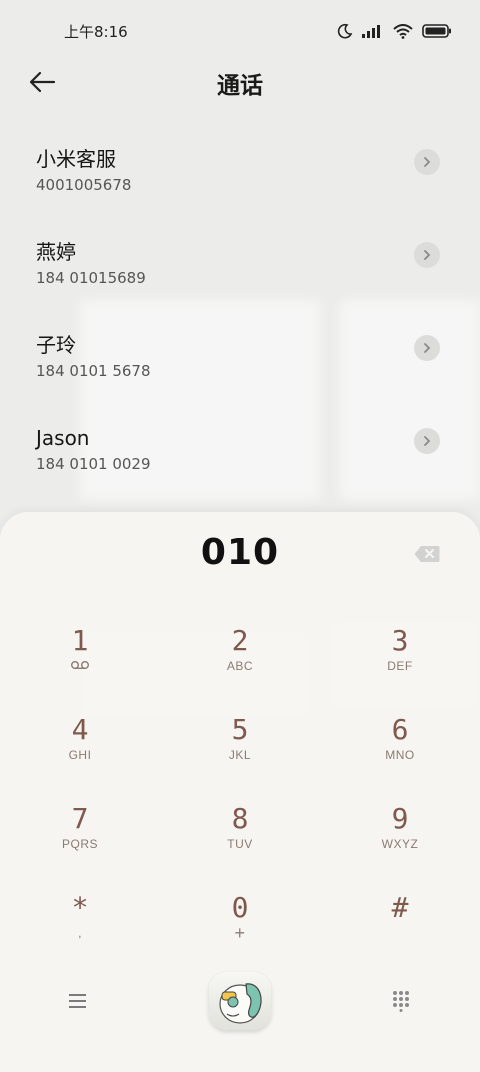 The width and height of the screenshot is (480, 1072). I want to click on contact-number: 184 01015689, so click(91, 278).